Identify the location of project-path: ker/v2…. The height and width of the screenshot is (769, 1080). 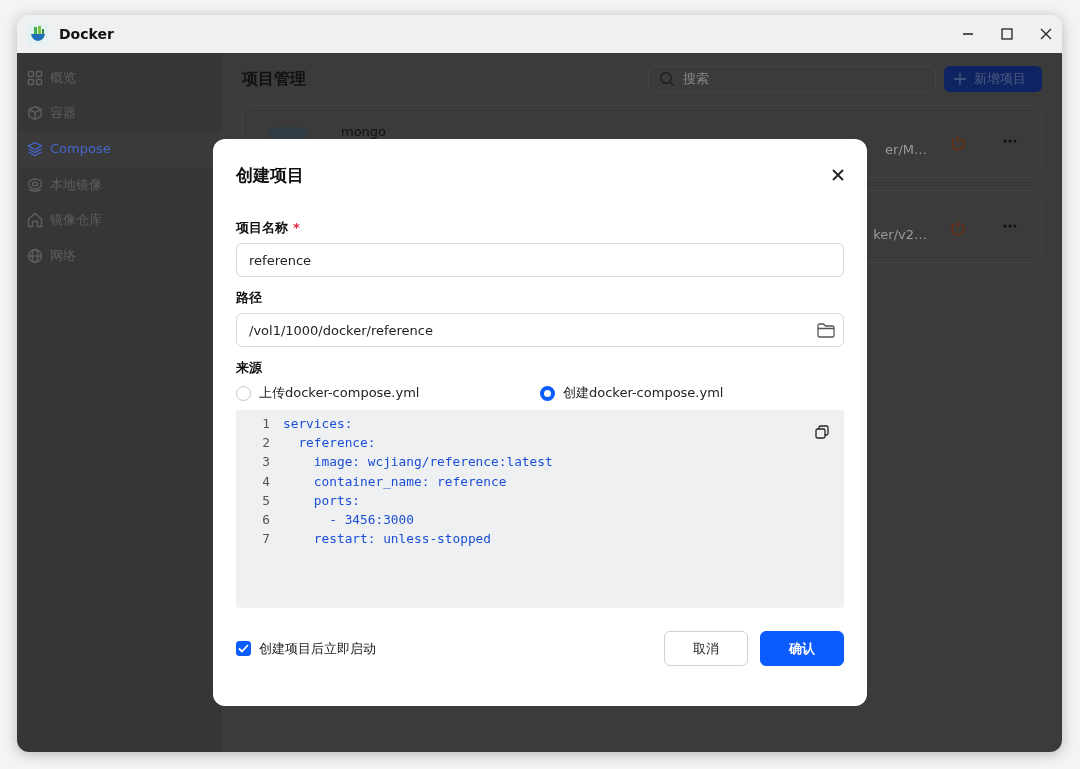
(900, 234).